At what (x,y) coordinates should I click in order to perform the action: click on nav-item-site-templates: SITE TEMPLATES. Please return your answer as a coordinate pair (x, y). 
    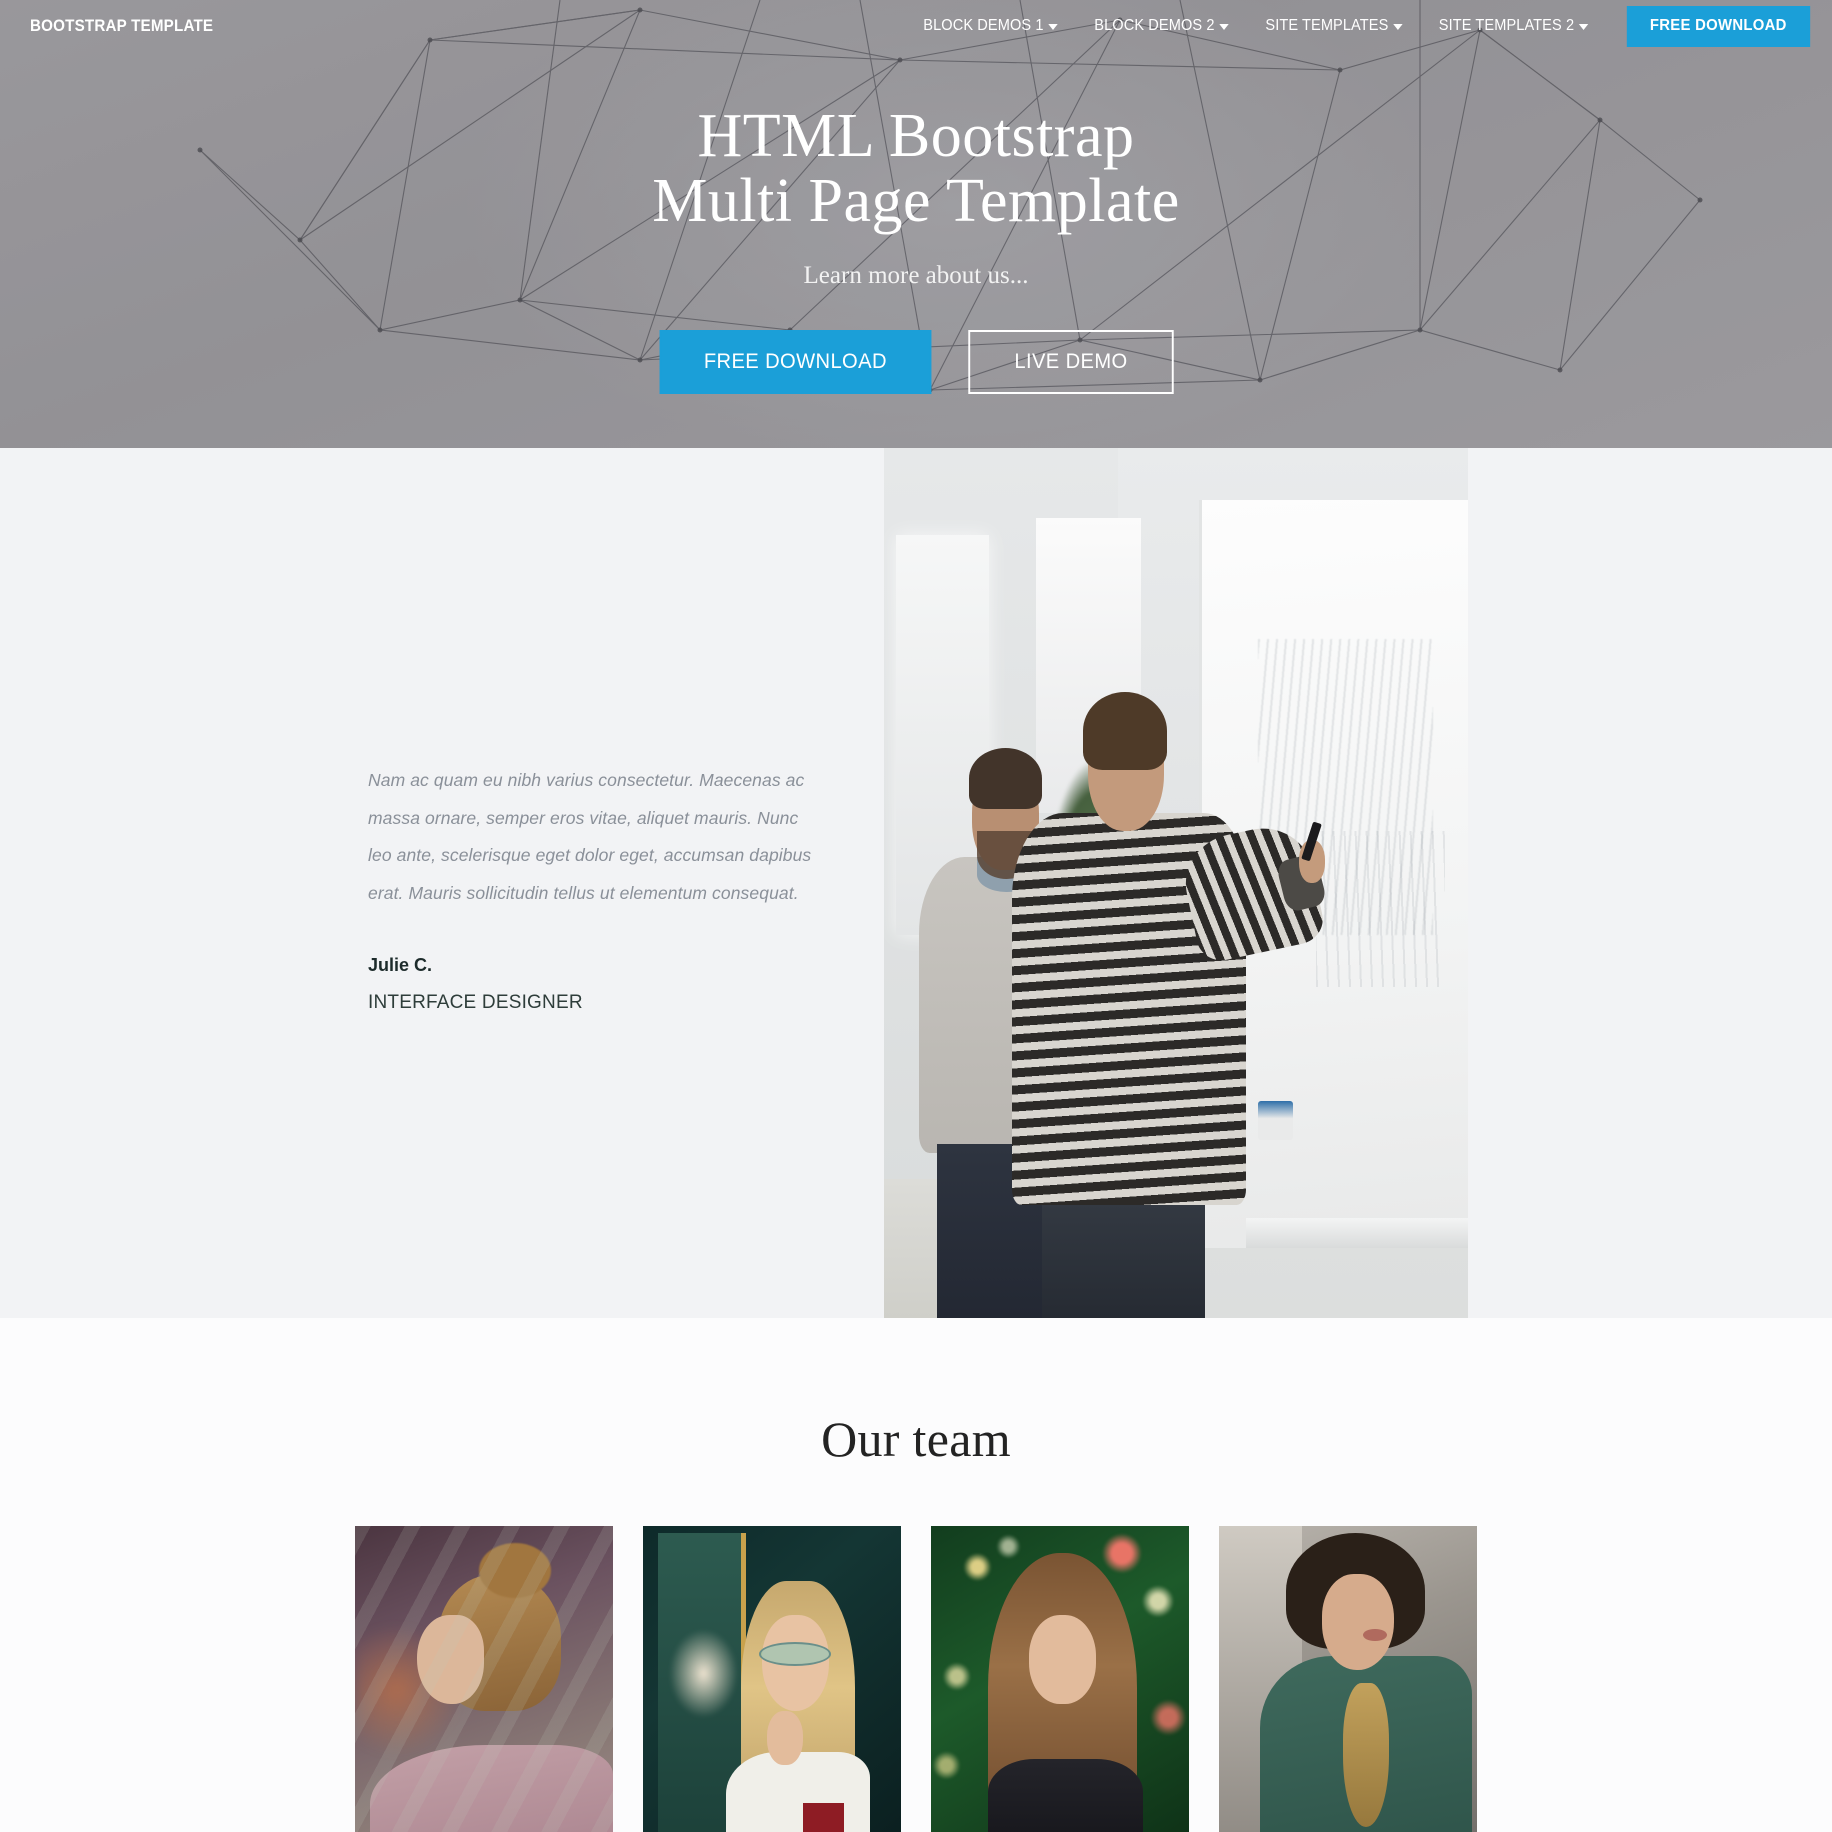
    Looking at the image, I should click on (1333, 26).